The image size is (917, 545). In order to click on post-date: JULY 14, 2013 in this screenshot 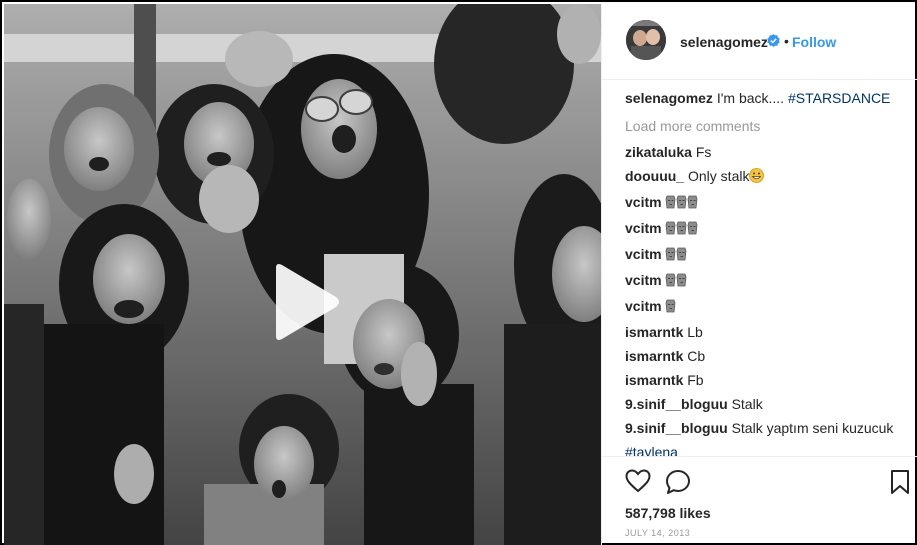, I will do `click(657, 533)`.